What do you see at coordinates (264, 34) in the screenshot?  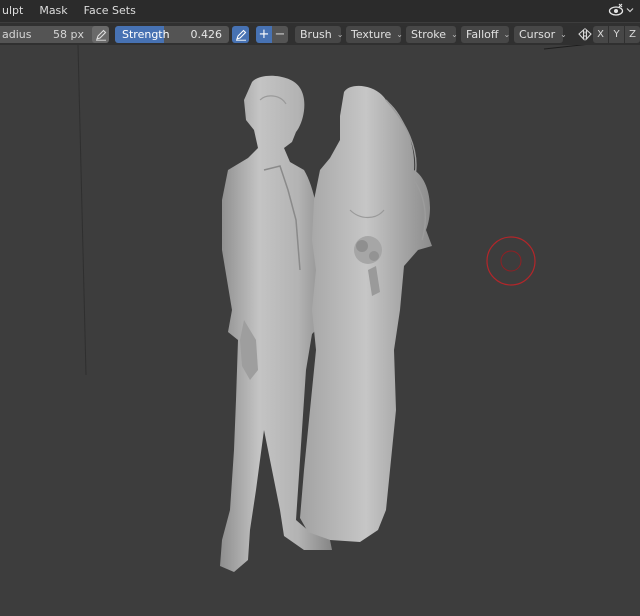 I see `direction-add-button: +` at bounding box center [264, 34].